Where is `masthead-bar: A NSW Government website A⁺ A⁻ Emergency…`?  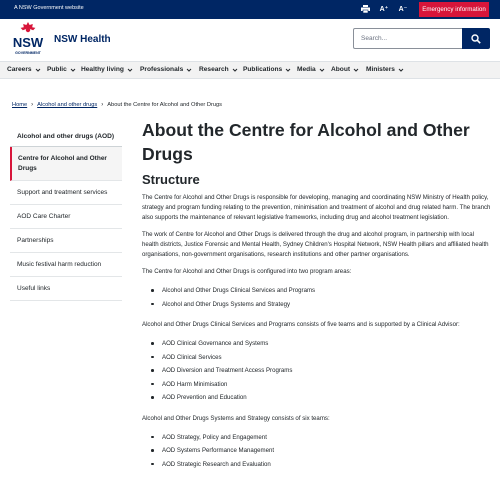
masthead-bar: A NSW Government website A⁺ A⁻ Emergency… is located at coordinates (250, 9).